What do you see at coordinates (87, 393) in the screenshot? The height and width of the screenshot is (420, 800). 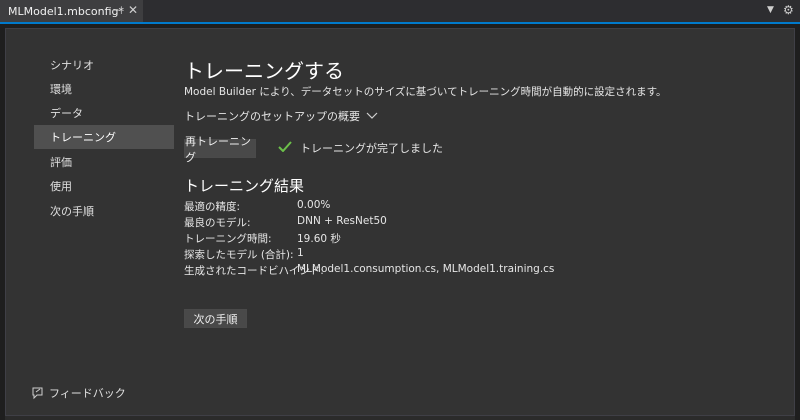 I see `feedback-label: フィードバック` at bounding box center [87, 393].